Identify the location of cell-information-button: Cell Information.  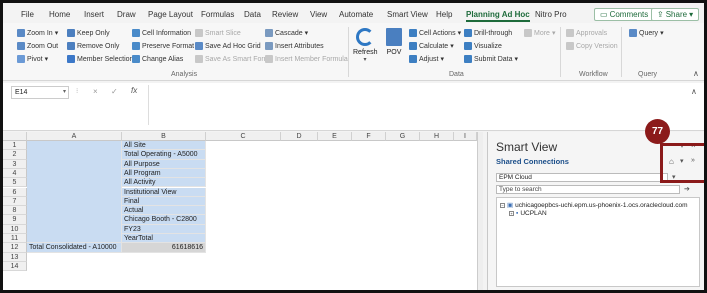
(161, 33).